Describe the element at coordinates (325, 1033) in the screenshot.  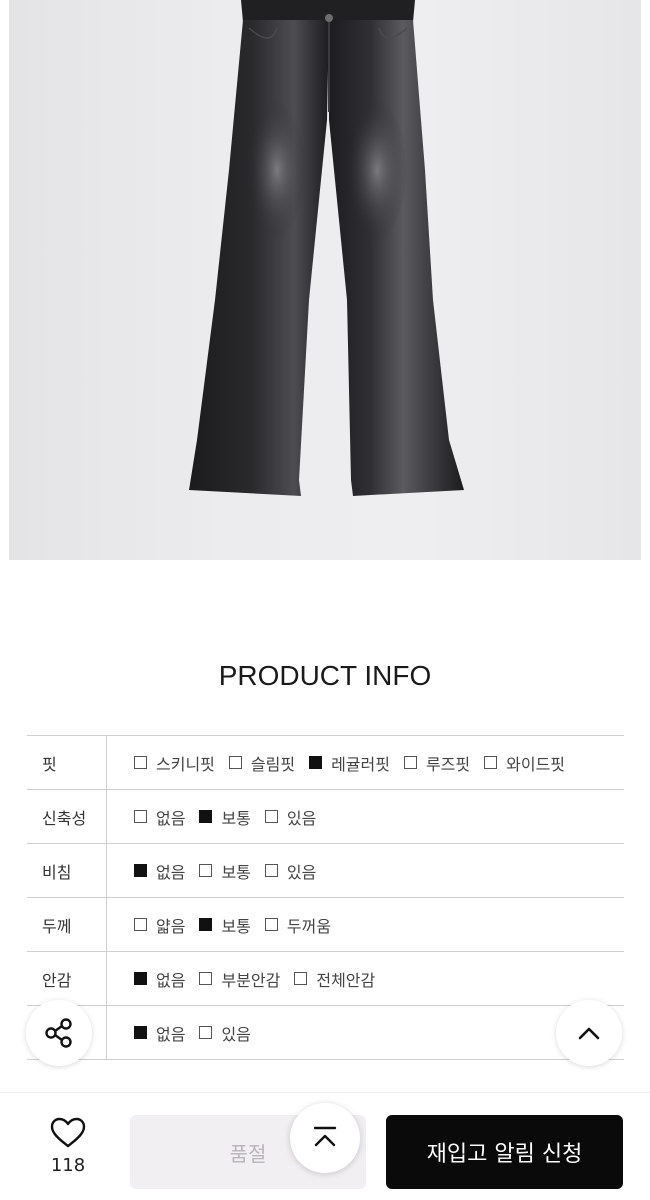
I see `spec-row: 없음 있음` at that location.